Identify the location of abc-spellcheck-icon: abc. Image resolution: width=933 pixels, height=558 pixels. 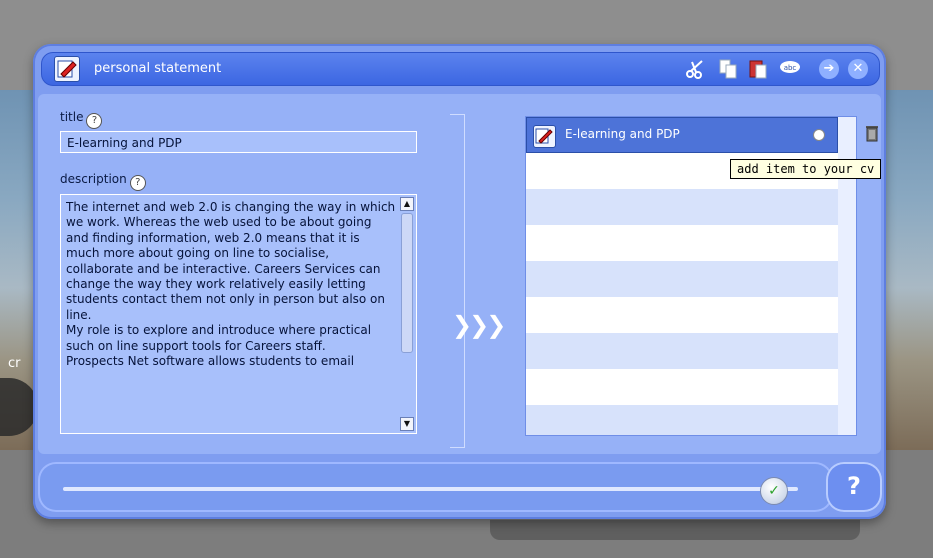
(789, 69).